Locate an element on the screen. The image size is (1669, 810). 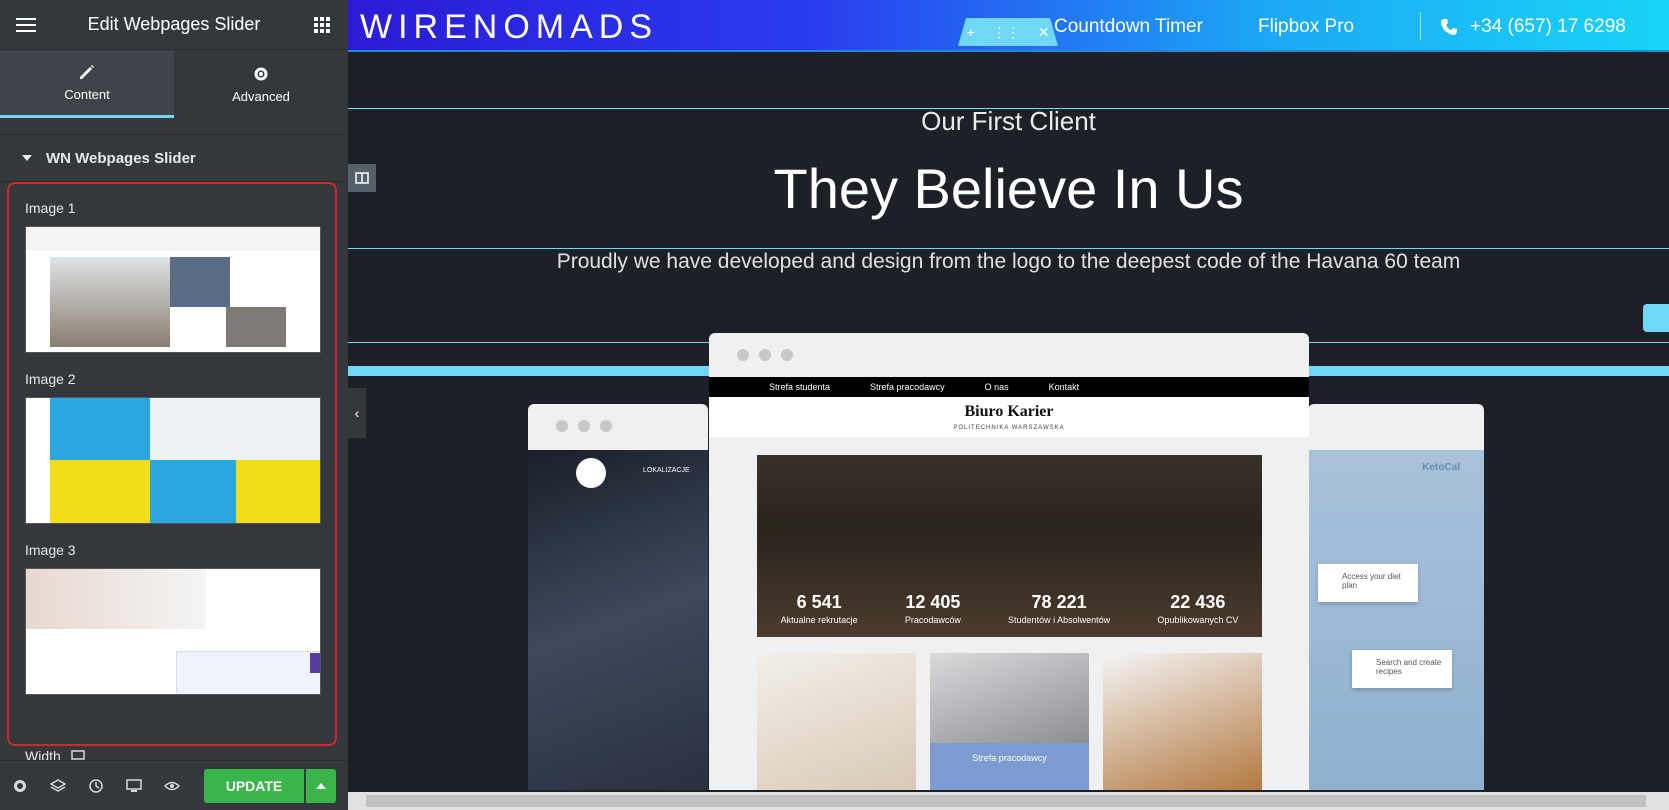
image-gallery: Image 1 Image 2 Image 3 is located at coordinates (172, 464).